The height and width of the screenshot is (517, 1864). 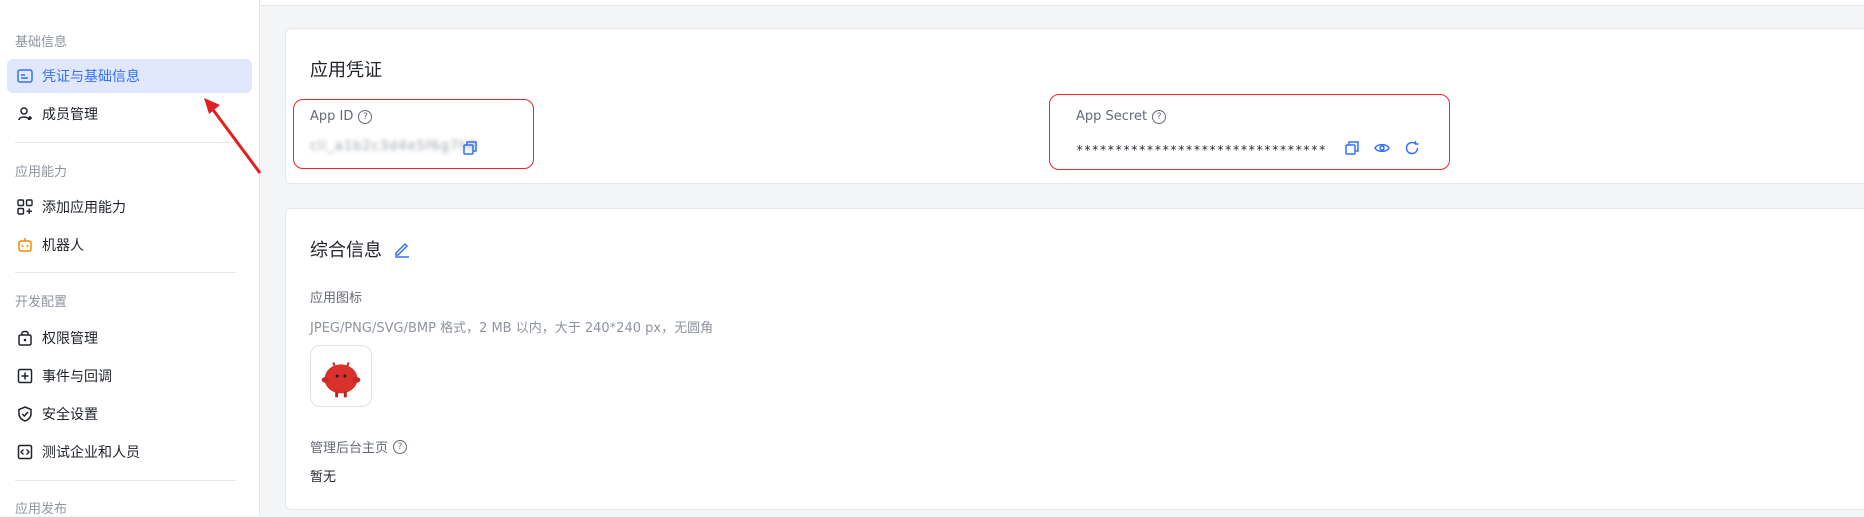 I want to click on homepage-label: 管理后台主页, so click(x=349, y=448).